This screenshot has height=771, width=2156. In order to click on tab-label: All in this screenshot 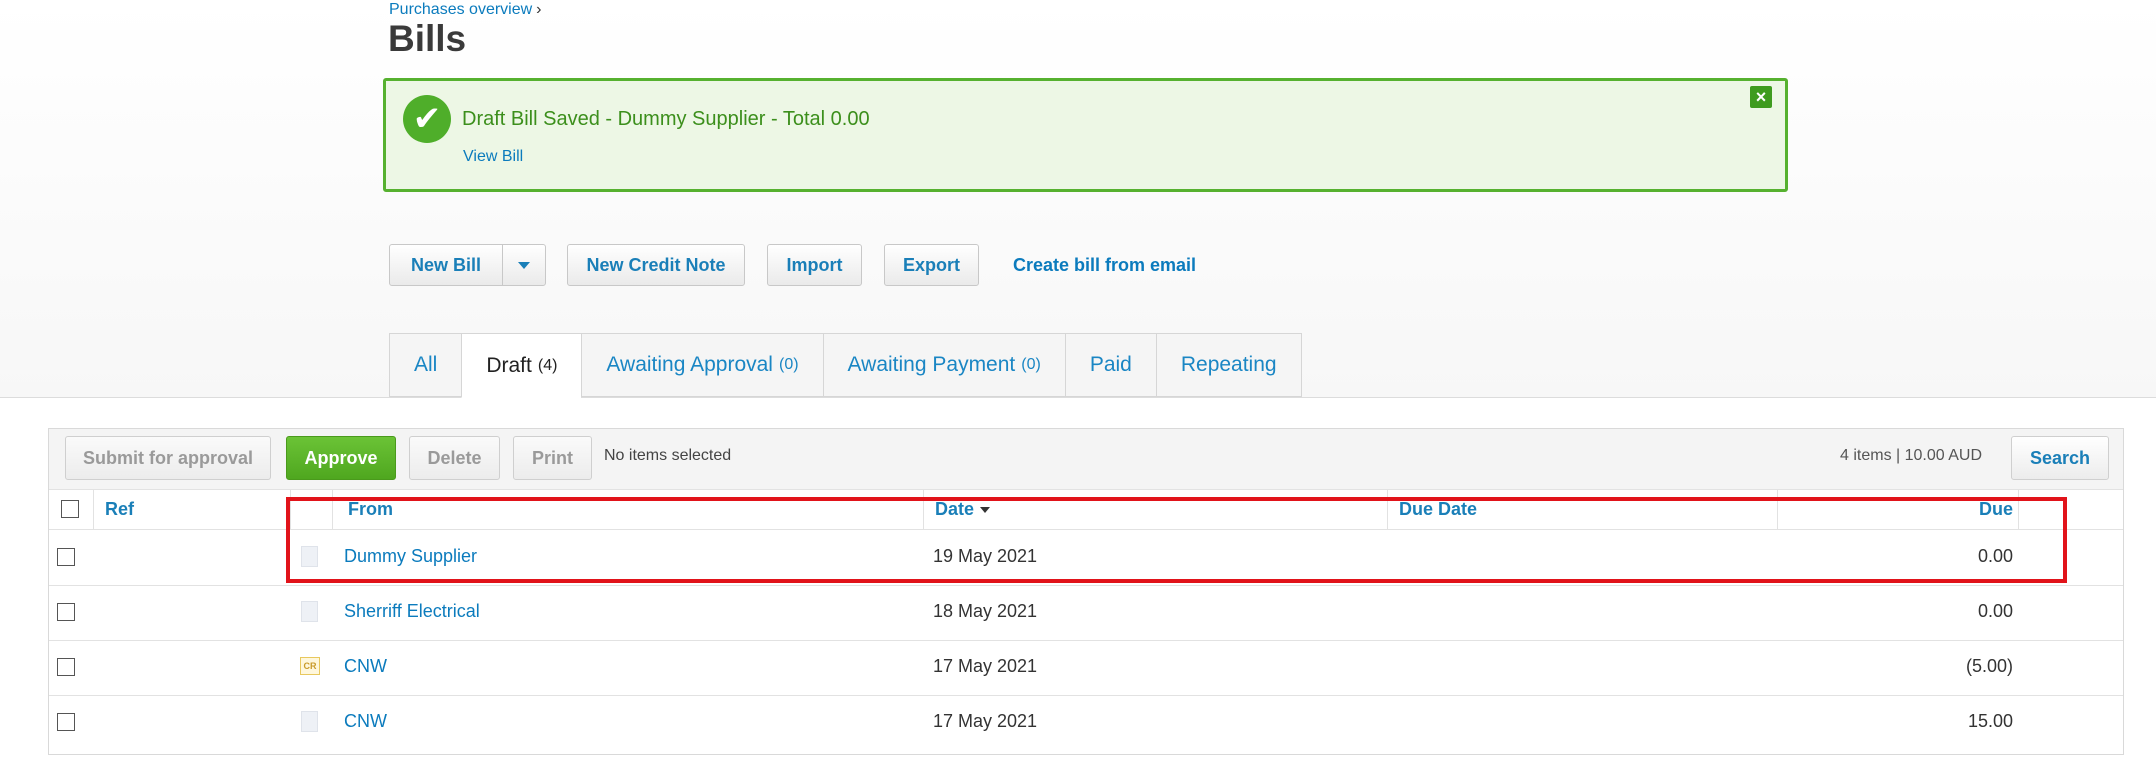, I will do `click(426, 364)`.